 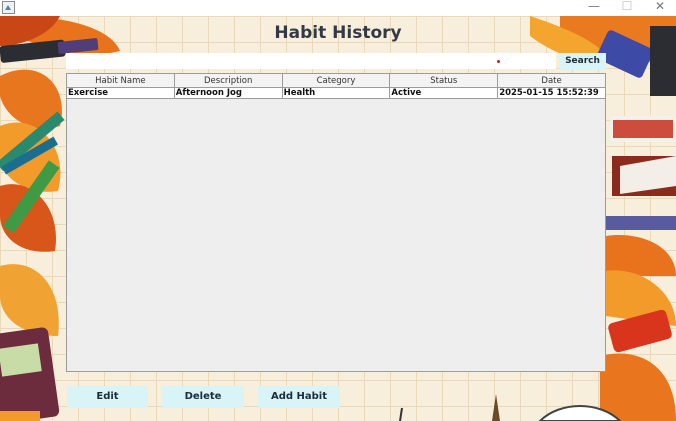 What do you see at coordinates (299, 397) in the screenshot?
I see `add-habit-button: Add Habit` at bounding box center [299, 397].